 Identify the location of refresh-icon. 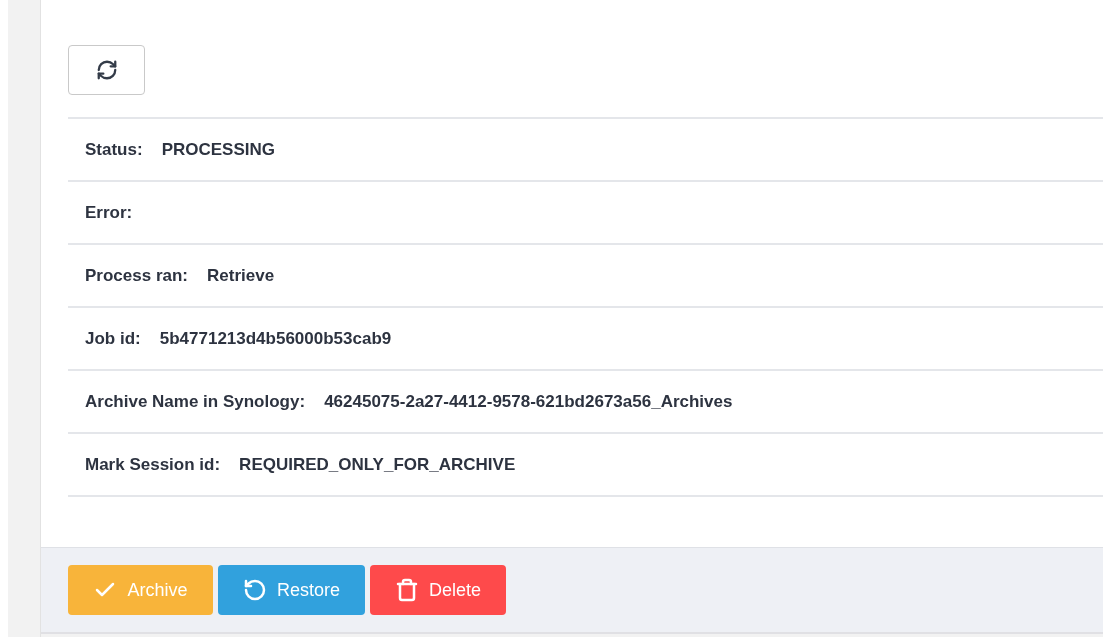
(106, 70).